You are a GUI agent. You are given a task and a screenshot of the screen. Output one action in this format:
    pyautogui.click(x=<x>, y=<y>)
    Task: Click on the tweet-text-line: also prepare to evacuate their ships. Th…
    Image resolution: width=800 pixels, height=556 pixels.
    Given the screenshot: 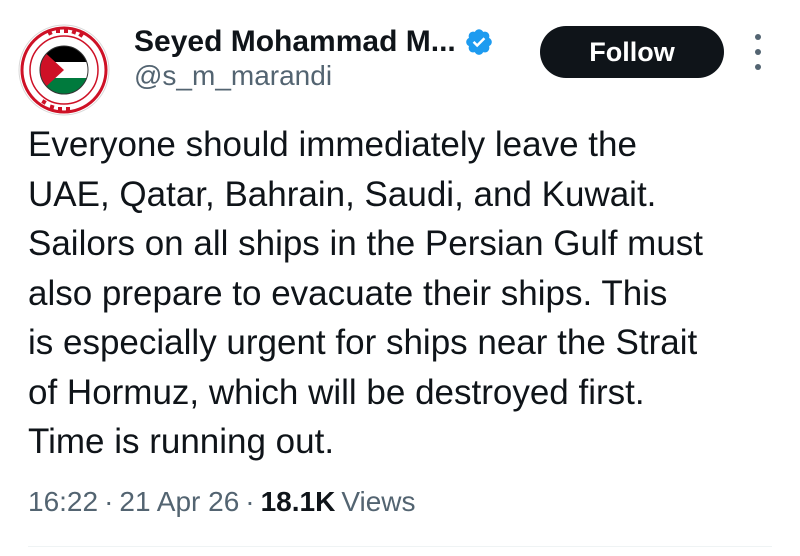 What is the action you would take?
    pyautogui.click(x=348, y=293)
    